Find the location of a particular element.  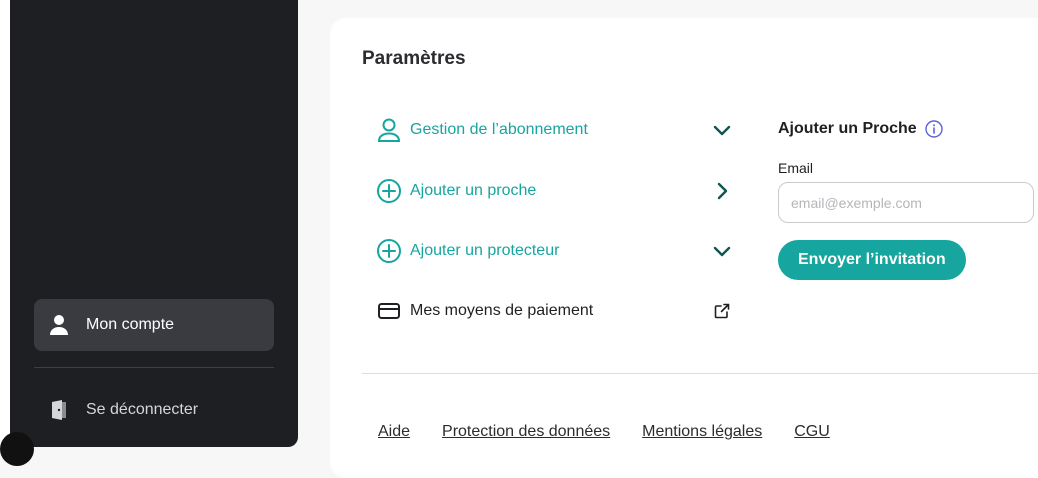

menu-item-label: Gestion de l’abonnement is located at coordinates (499, 129).